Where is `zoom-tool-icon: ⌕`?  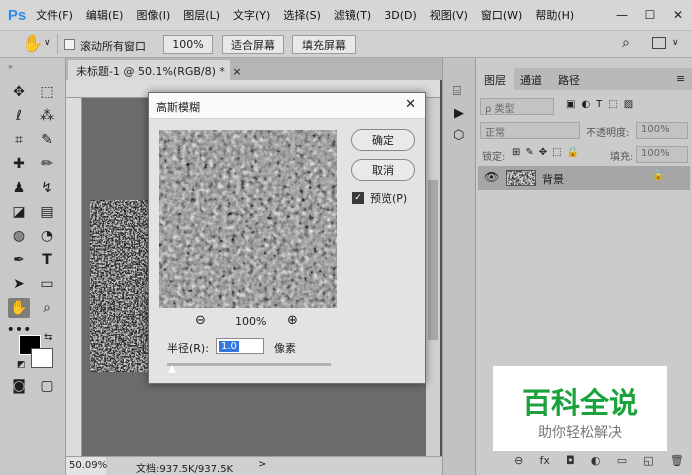
zoom-tool-icon: ⌕ is located at coordinates (47, 308).